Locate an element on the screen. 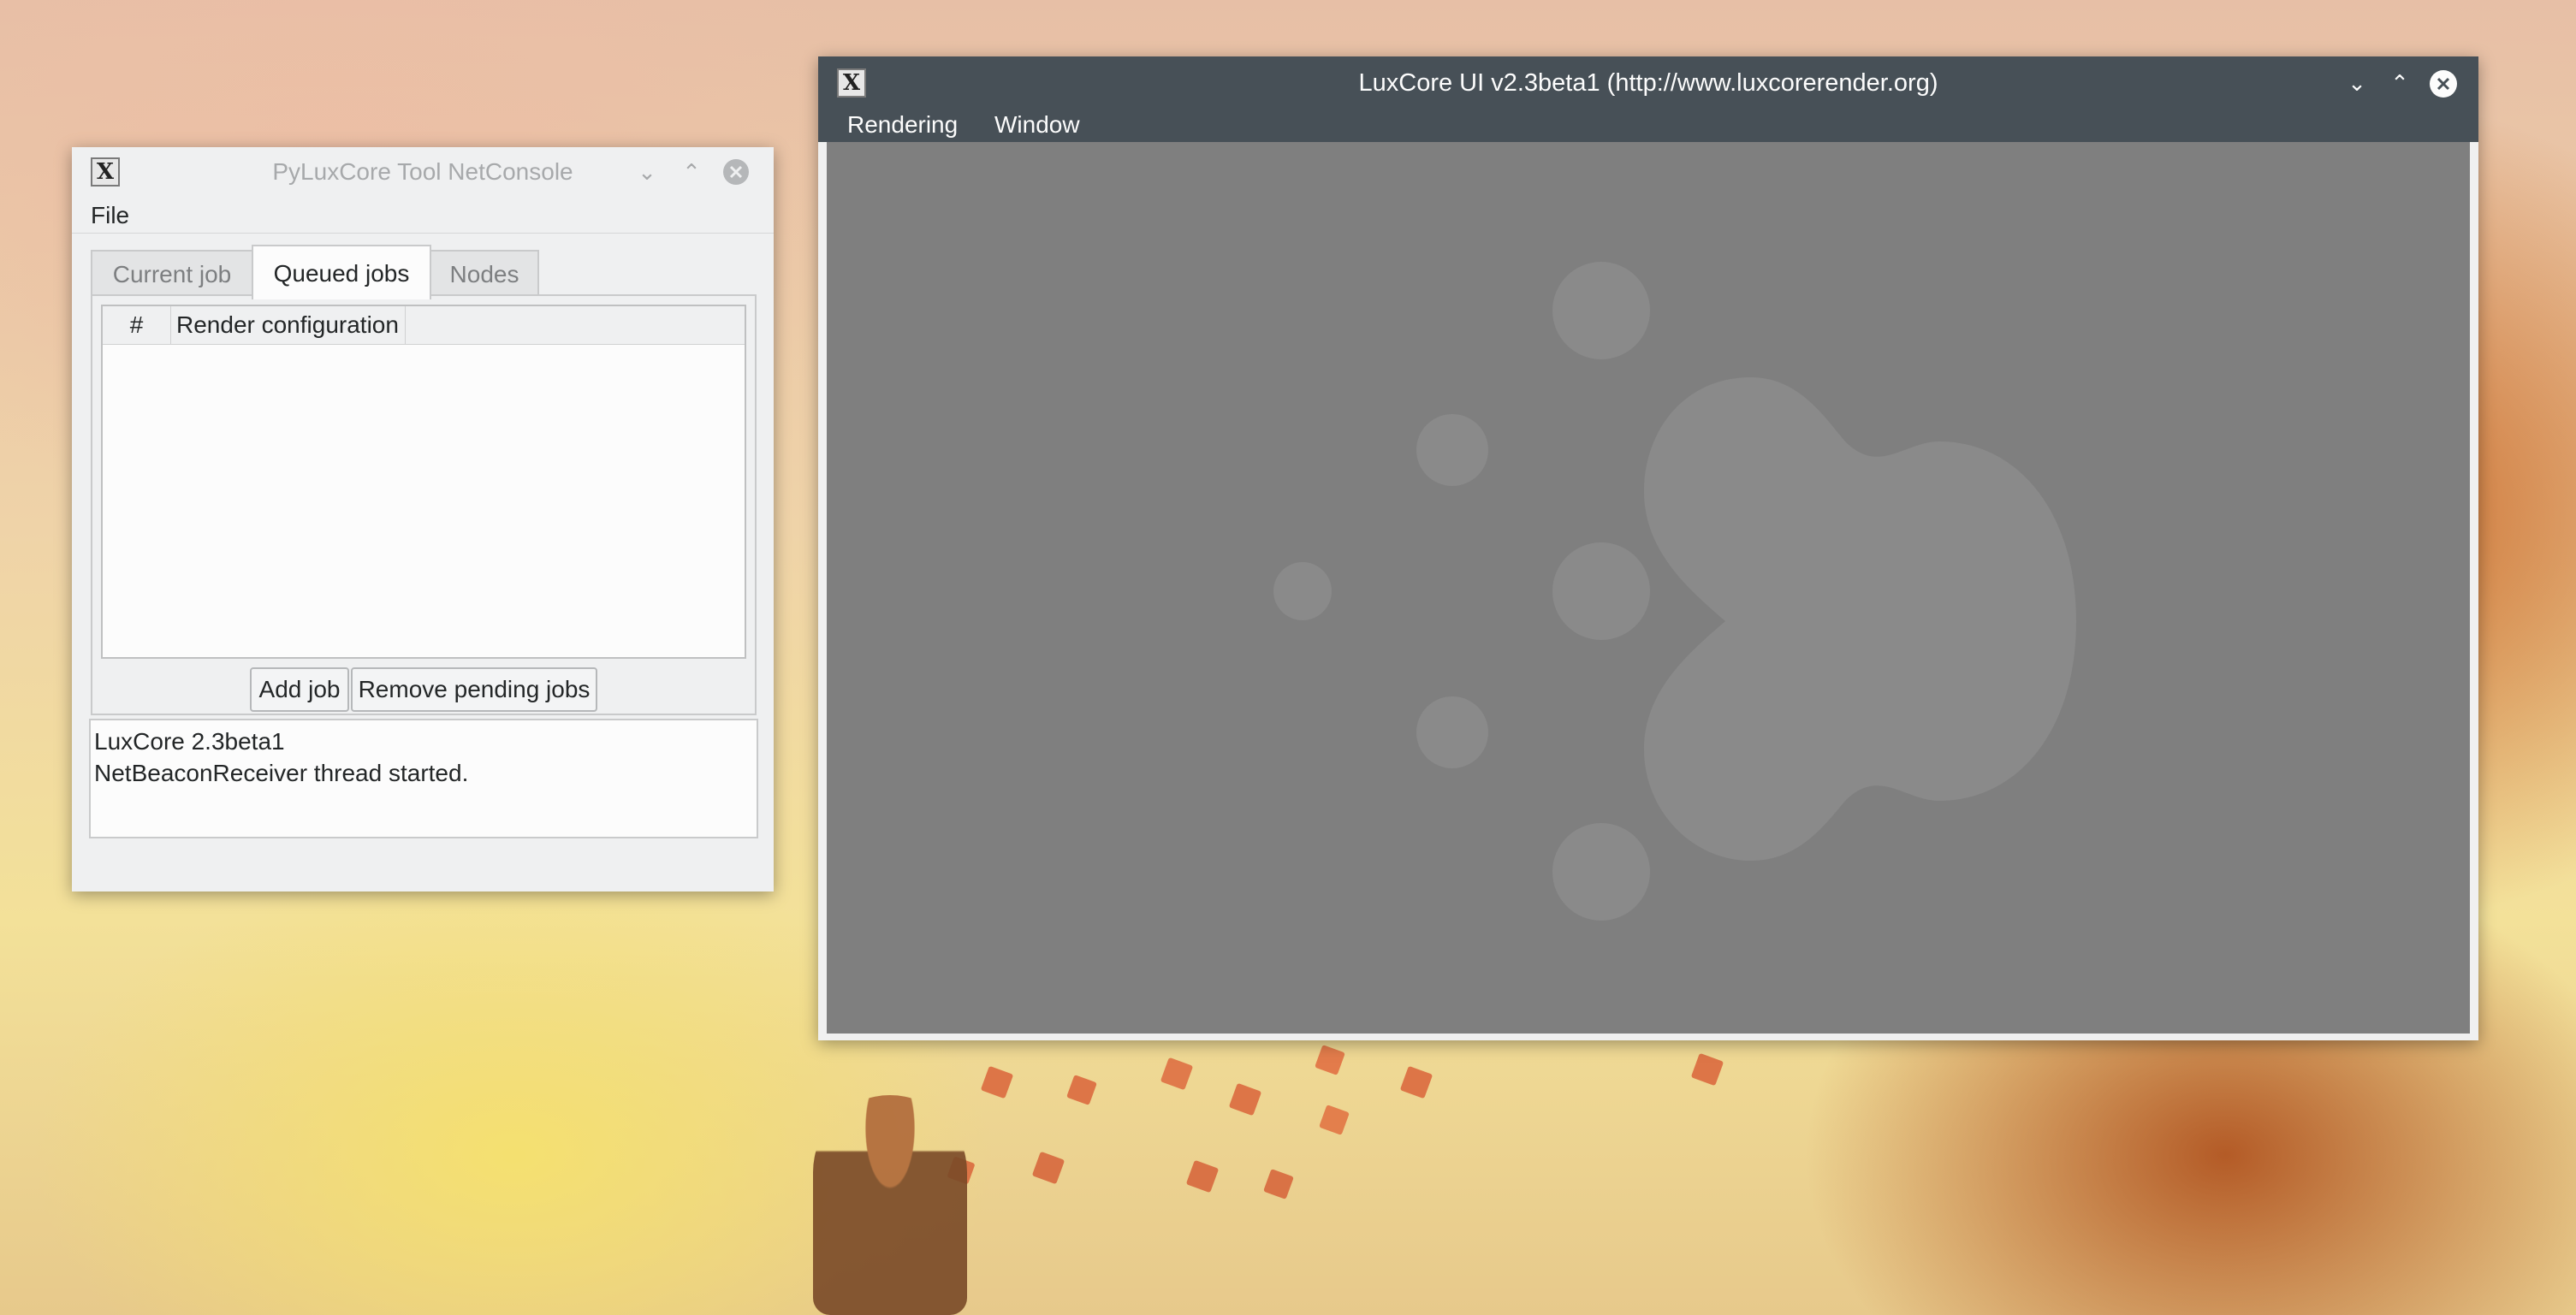 This screenshot has height=1315, width=2576. table-header: # Render configuration is located at coordinates (424, 325).